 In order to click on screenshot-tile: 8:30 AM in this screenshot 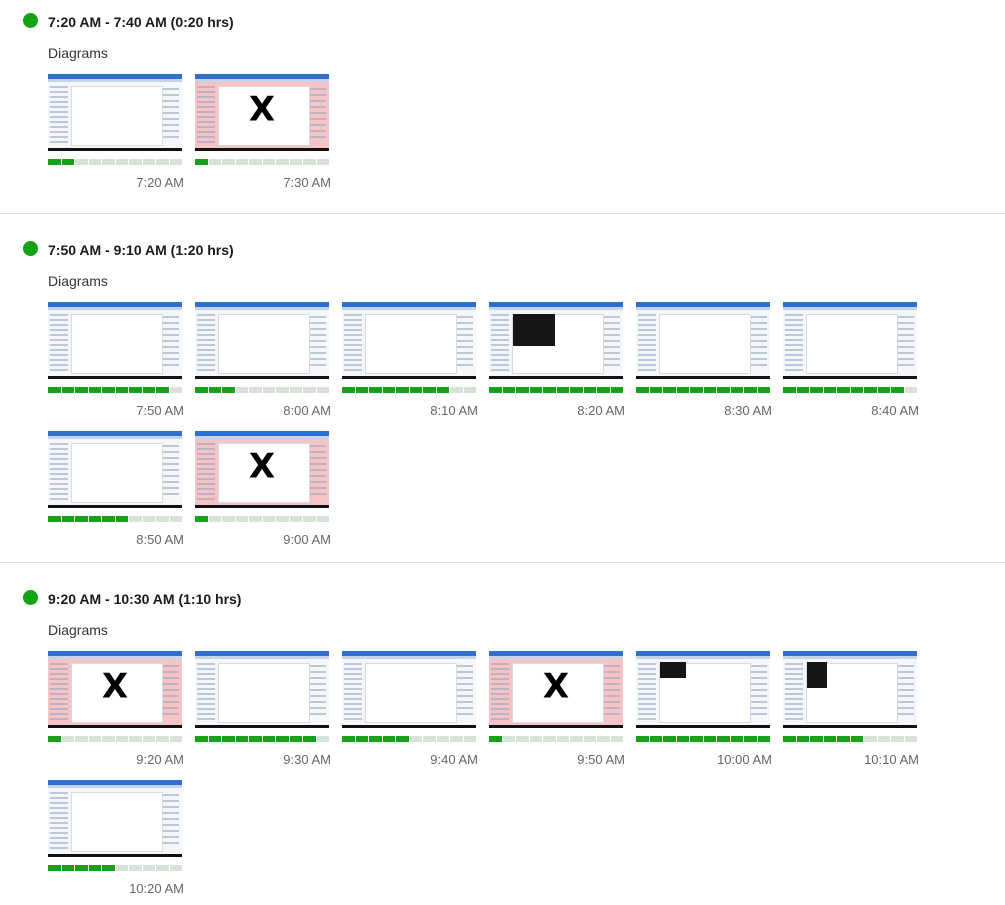, I will do `click(704, 362)`.